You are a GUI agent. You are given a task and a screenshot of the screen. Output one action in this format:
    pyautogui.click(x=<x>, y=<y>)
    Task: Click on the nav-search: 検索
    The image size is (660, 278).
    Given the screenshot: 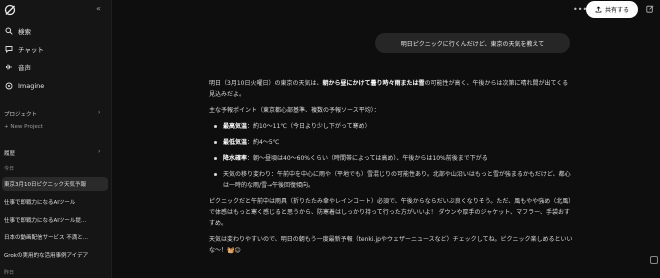 What is the action you would take?
    pyautogui.click(x=56, y=31)
    